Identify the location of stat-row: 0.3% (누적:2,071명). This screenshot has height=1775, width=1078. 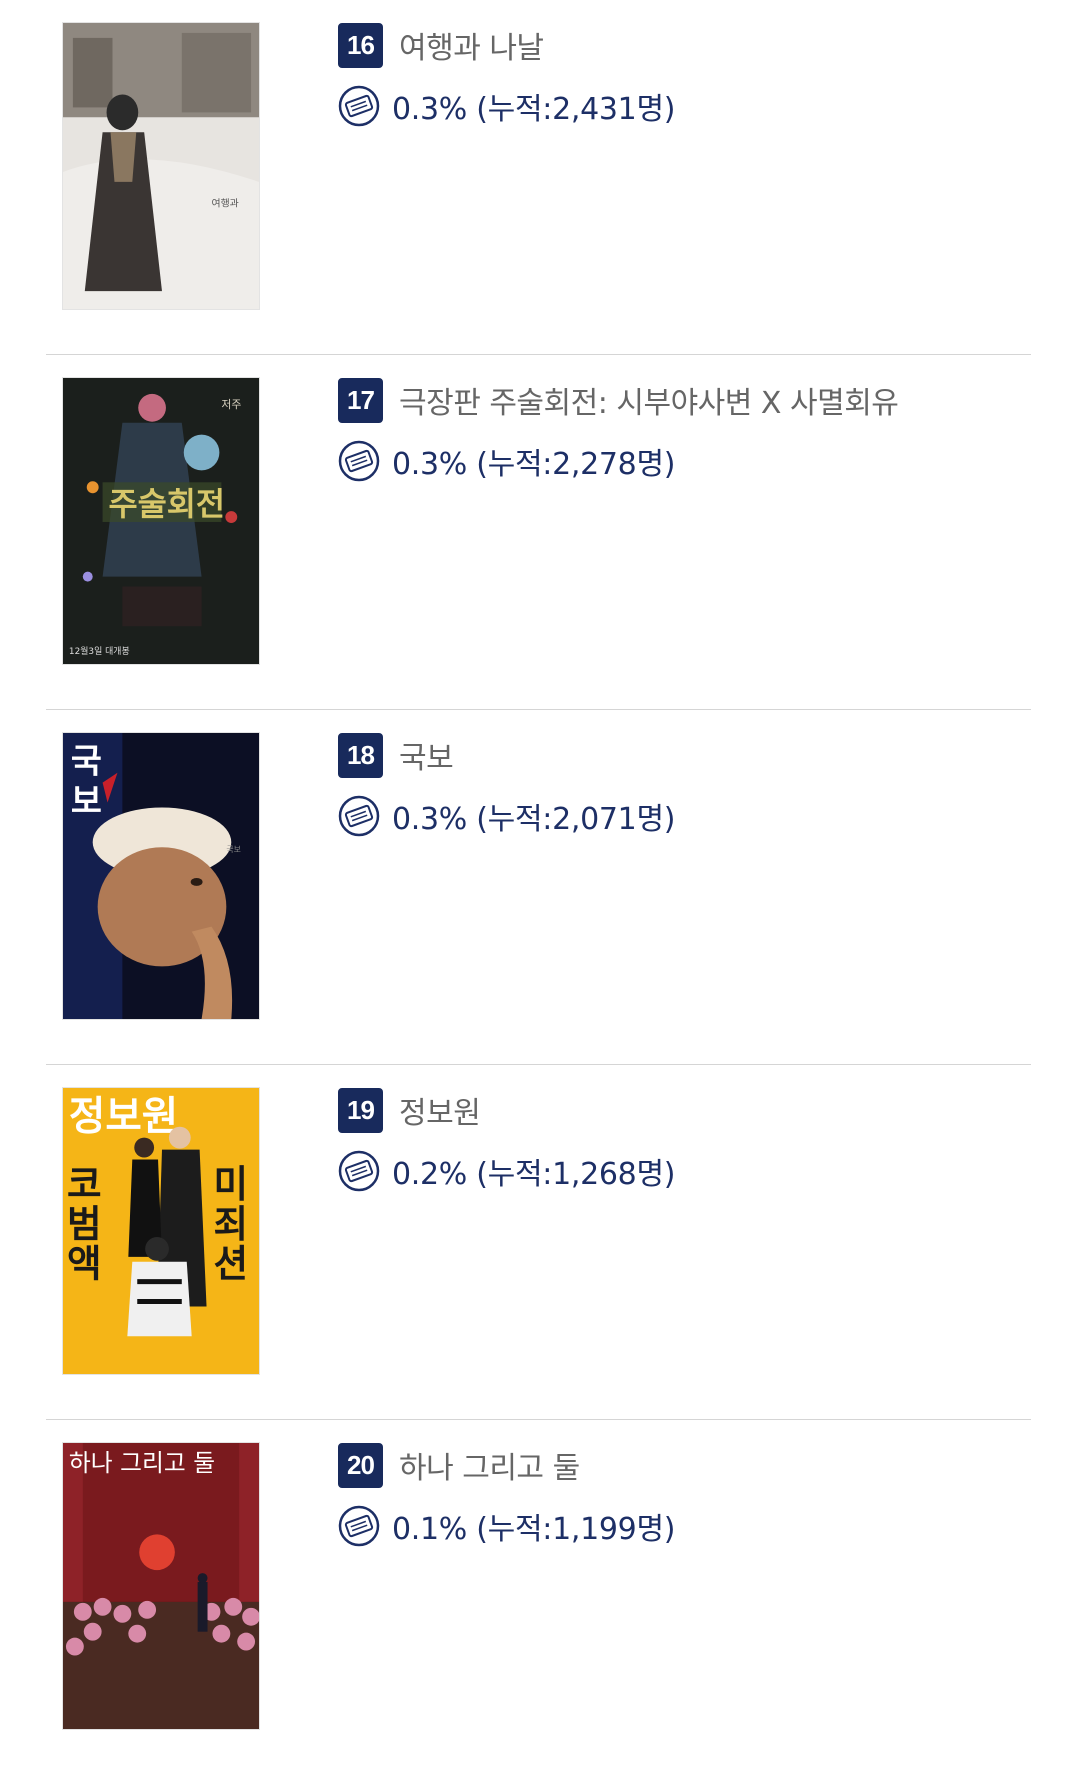
(506, 816).